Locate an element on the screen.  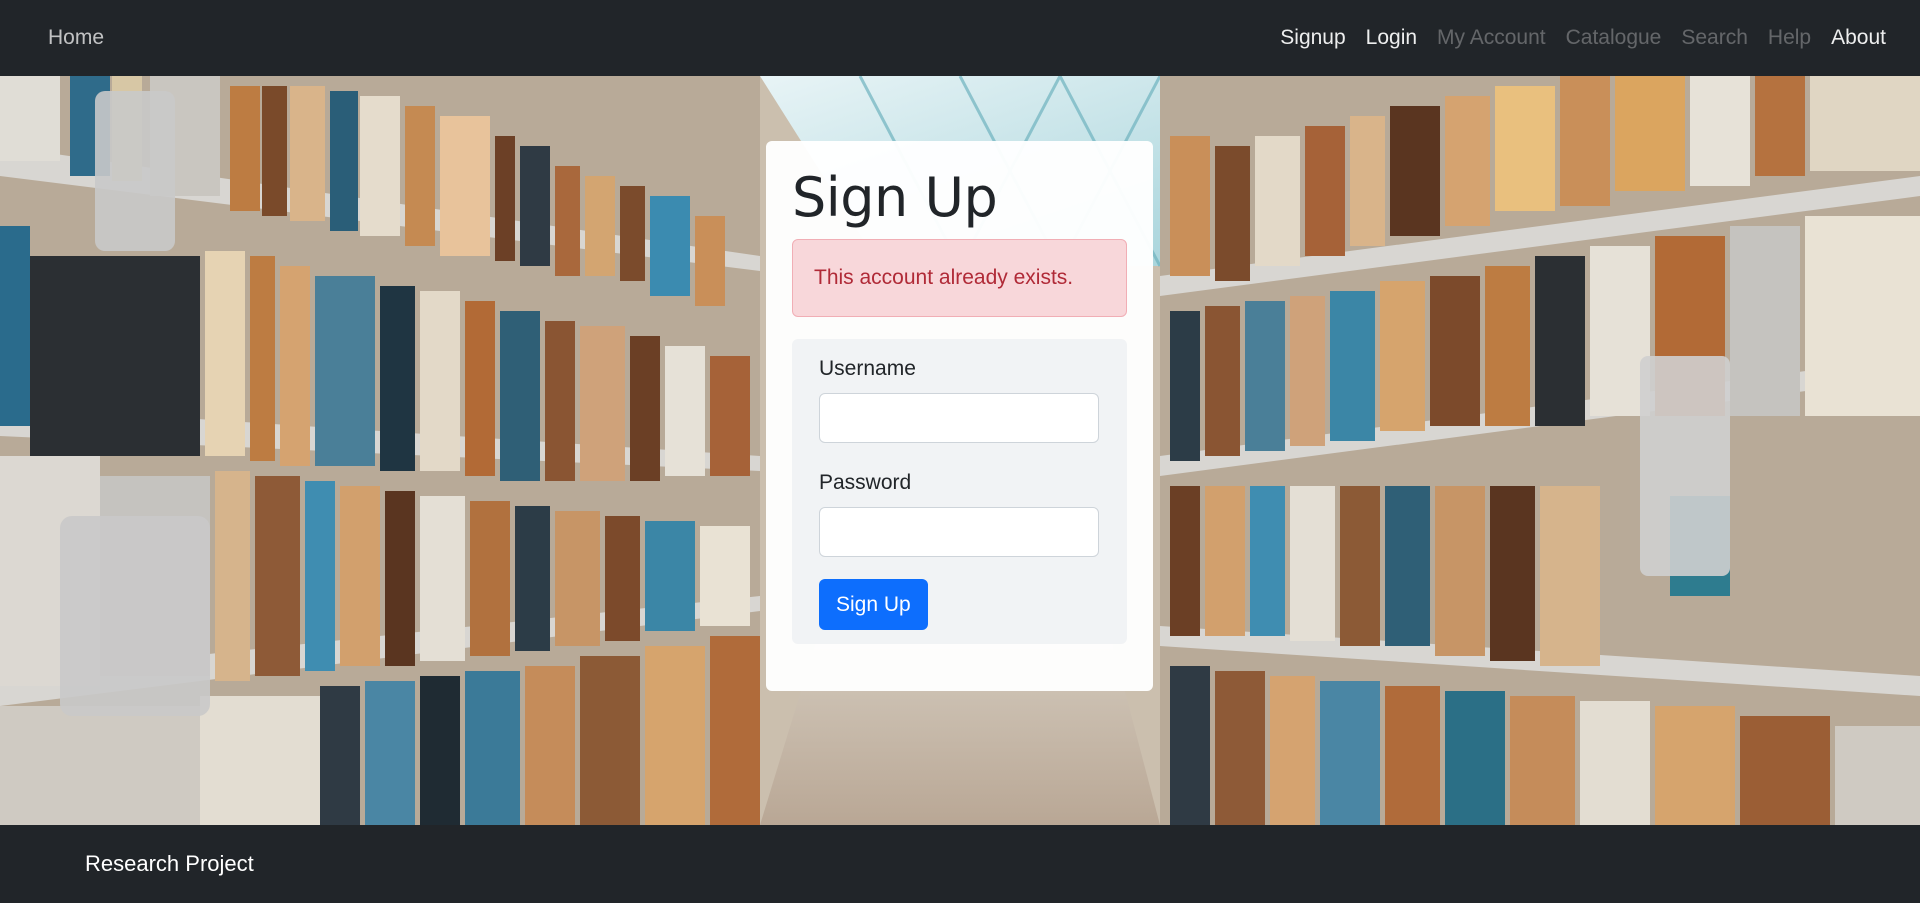
page-title: Sign Up is located at coordinates (895, 197).